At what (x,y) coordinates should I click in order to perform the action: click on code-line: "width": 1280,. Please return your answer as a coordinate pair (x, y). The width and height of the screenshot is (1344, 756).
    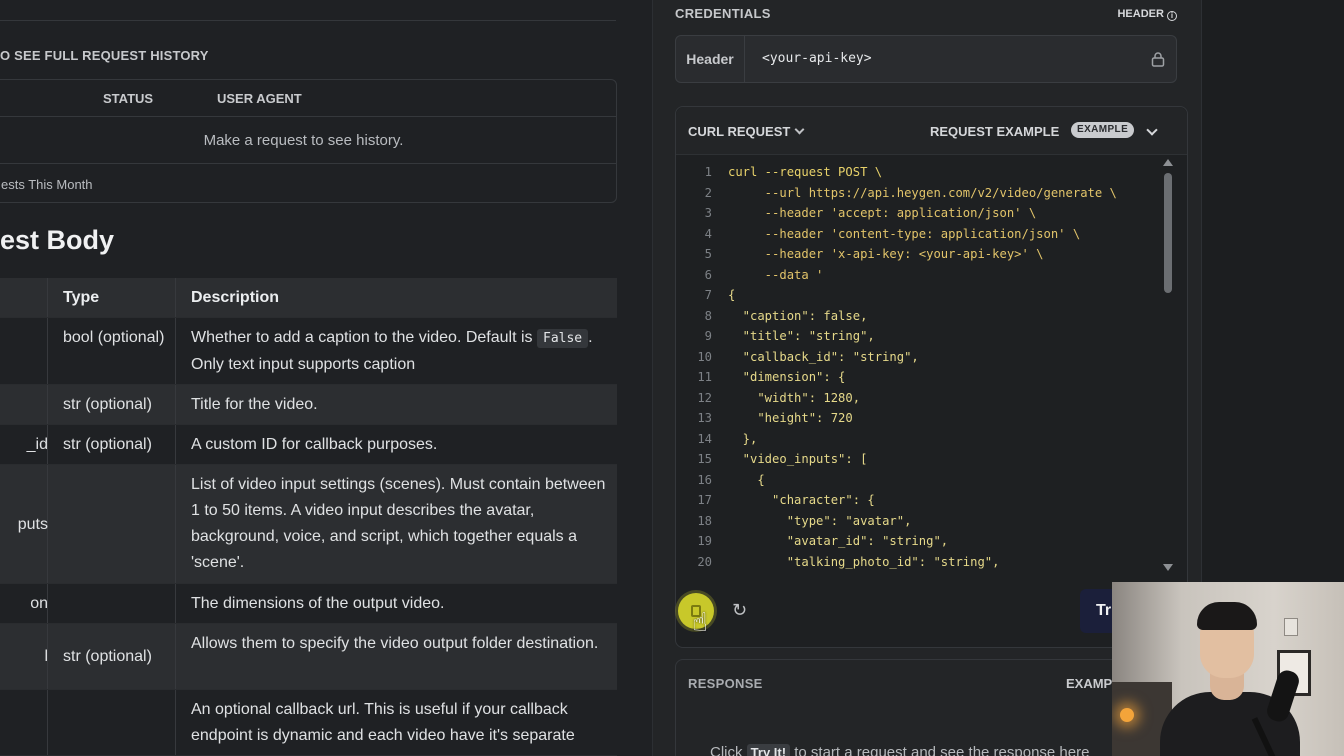
    Looking at the image, I should click on (794, 397).